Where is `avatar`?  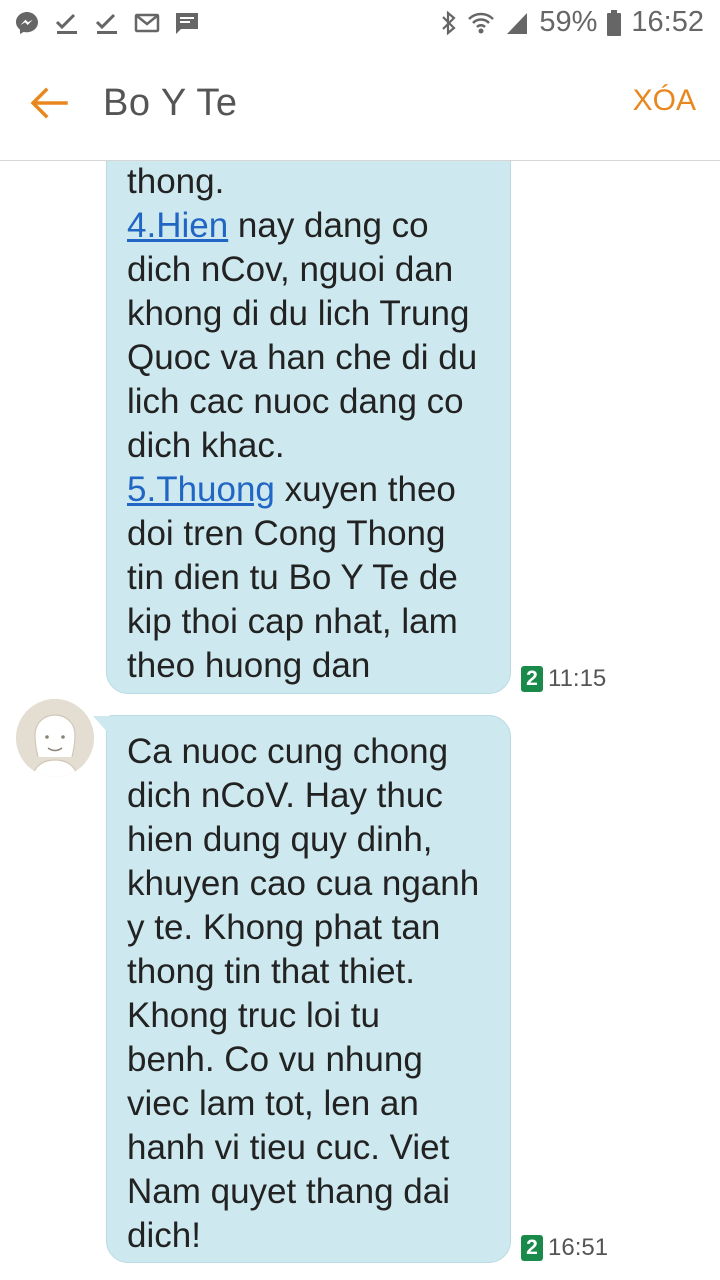 avatar is located at coordinates (55, 738).